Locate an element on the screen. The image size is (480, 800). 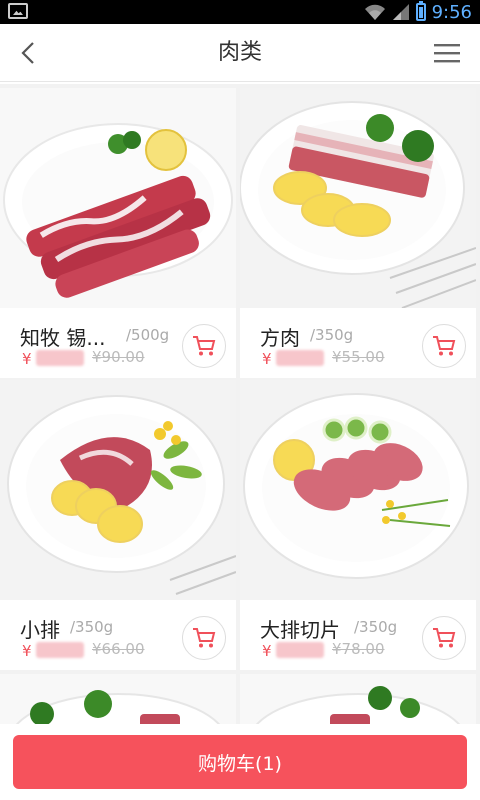
status-icons: 9:56 is located at coordinates (418, 12).